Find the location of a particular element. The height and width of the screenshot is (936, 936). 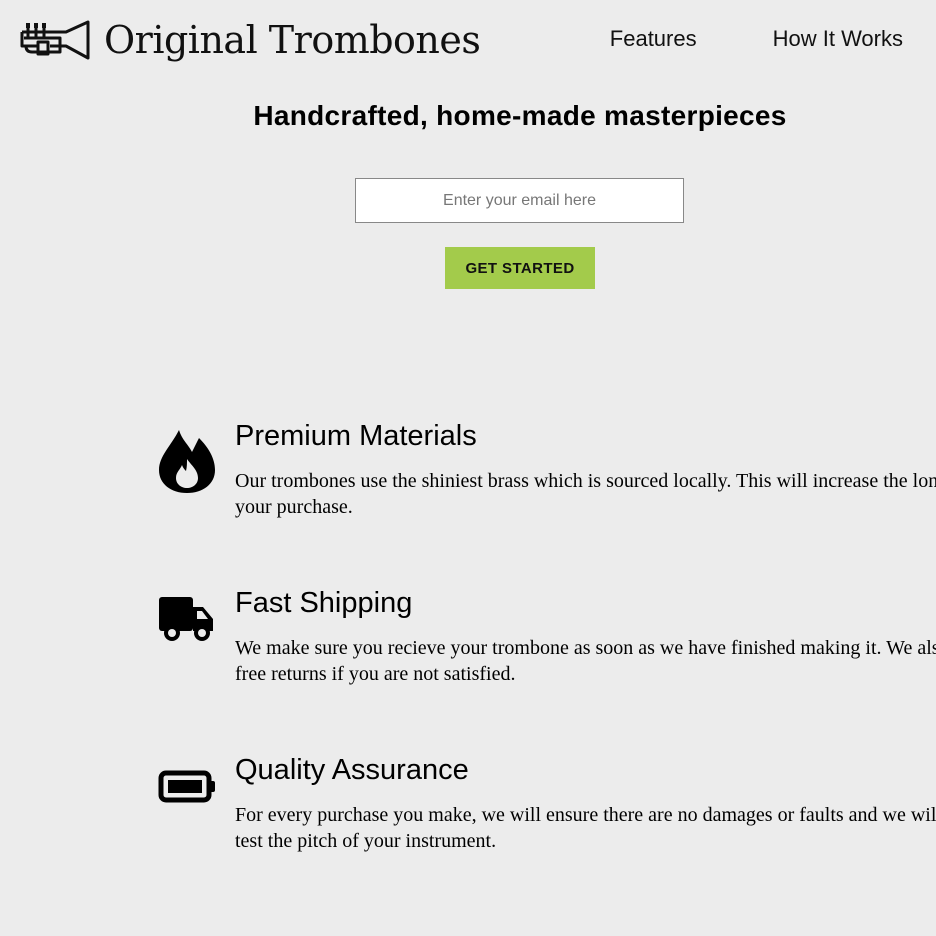

nav-link-features: Features is located at coordinates (653, 39).